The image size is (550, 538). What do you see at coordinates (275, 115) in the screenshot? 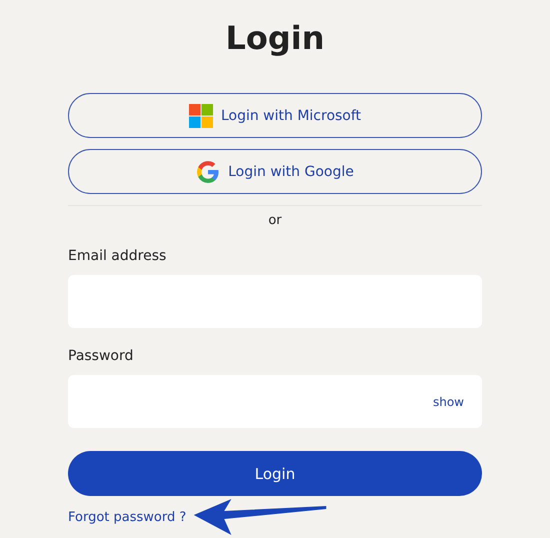
I see `sso-login-button: Login with Microsoft` at bounding box center [275, 115].